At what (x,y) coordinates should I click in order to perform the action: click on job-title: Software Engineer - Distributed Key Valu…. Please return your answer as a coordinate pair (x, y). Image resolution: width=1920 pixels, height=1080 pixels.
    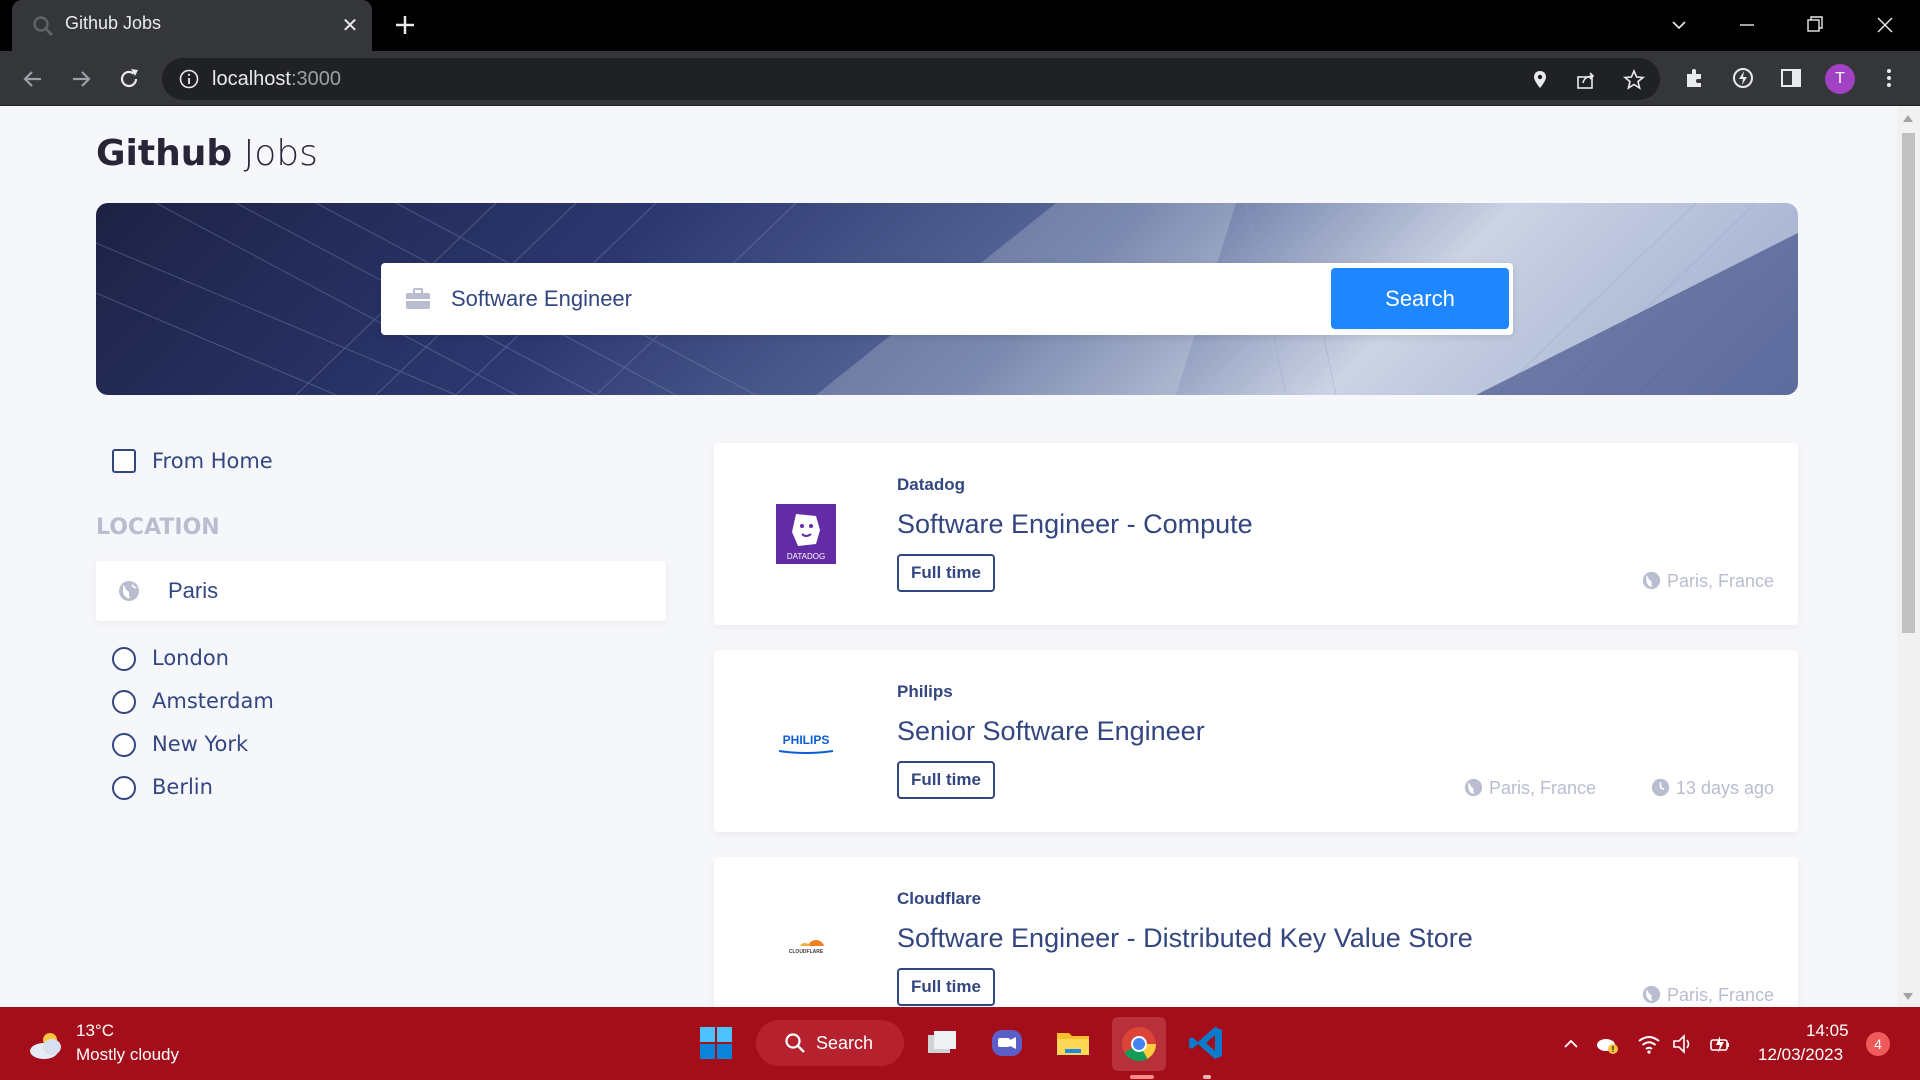
    Looking at the image, I should click on (1185, 938).